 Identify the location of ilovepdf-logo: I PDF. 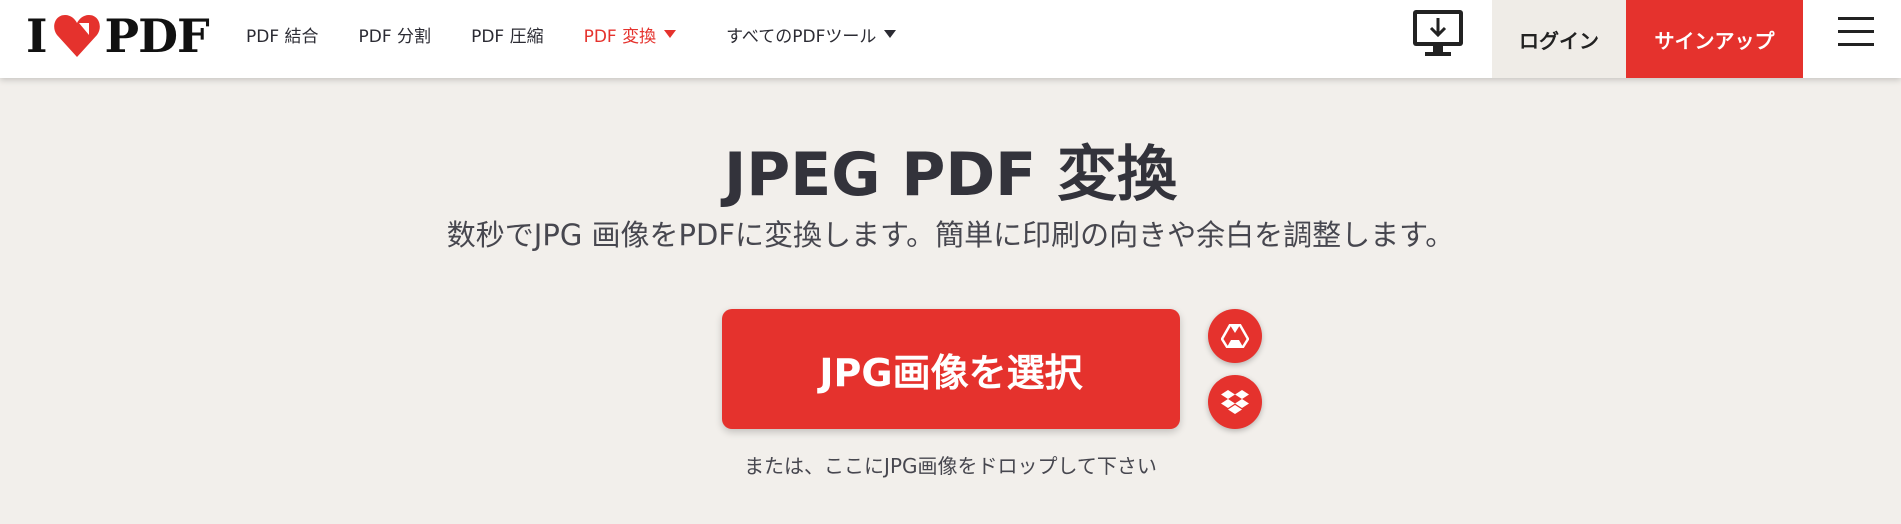
(118, 36).